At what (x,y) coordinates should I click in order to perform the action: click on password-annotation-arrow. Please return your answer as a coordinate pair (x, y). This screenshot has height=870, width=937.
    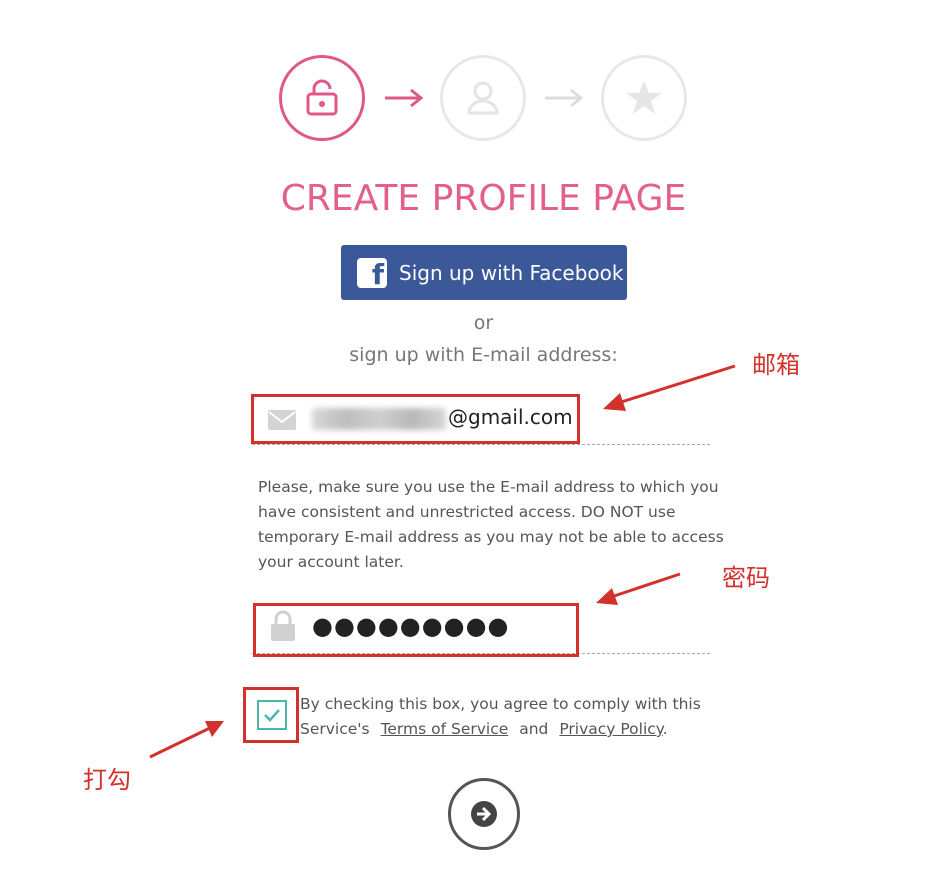
    Looking at the image, I should click on (638, 588).